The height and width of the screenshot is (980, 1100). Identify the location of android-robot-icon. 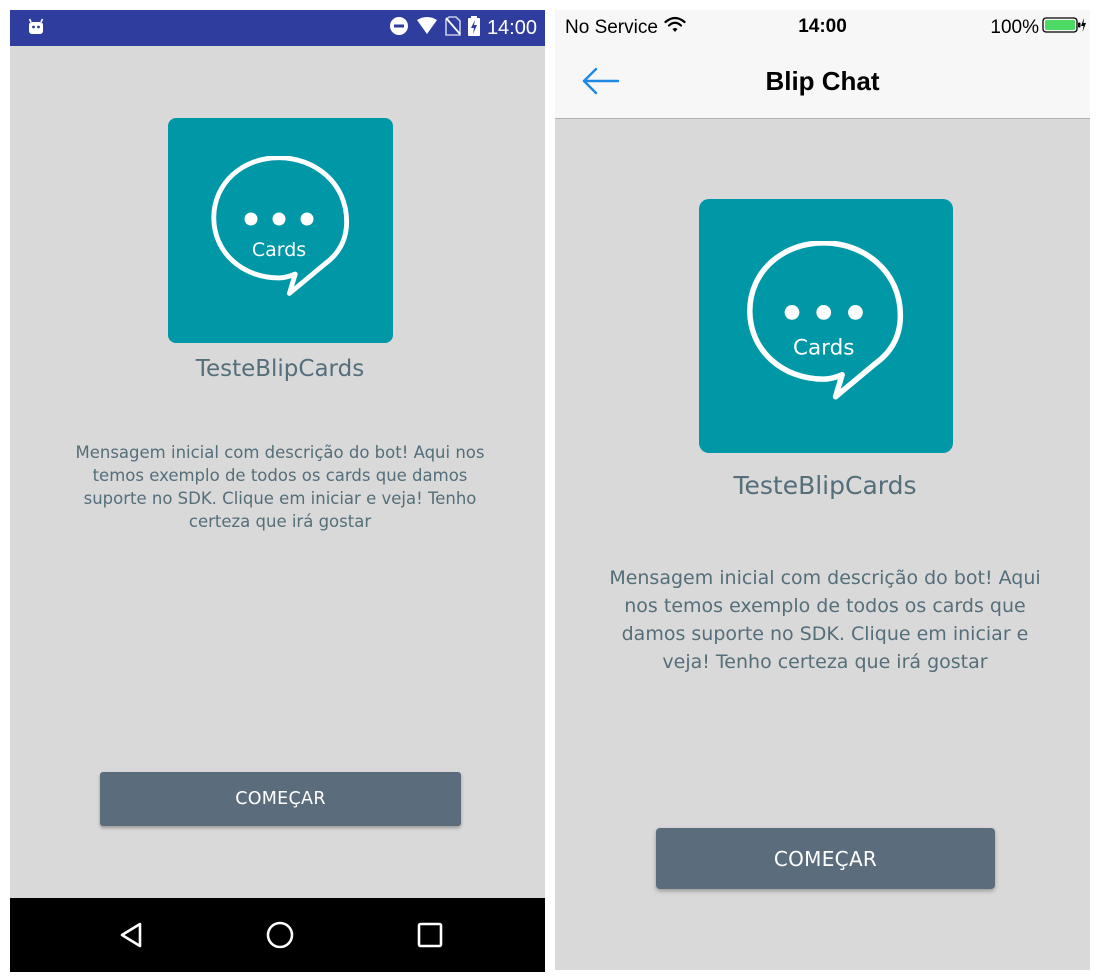
(36, 29).